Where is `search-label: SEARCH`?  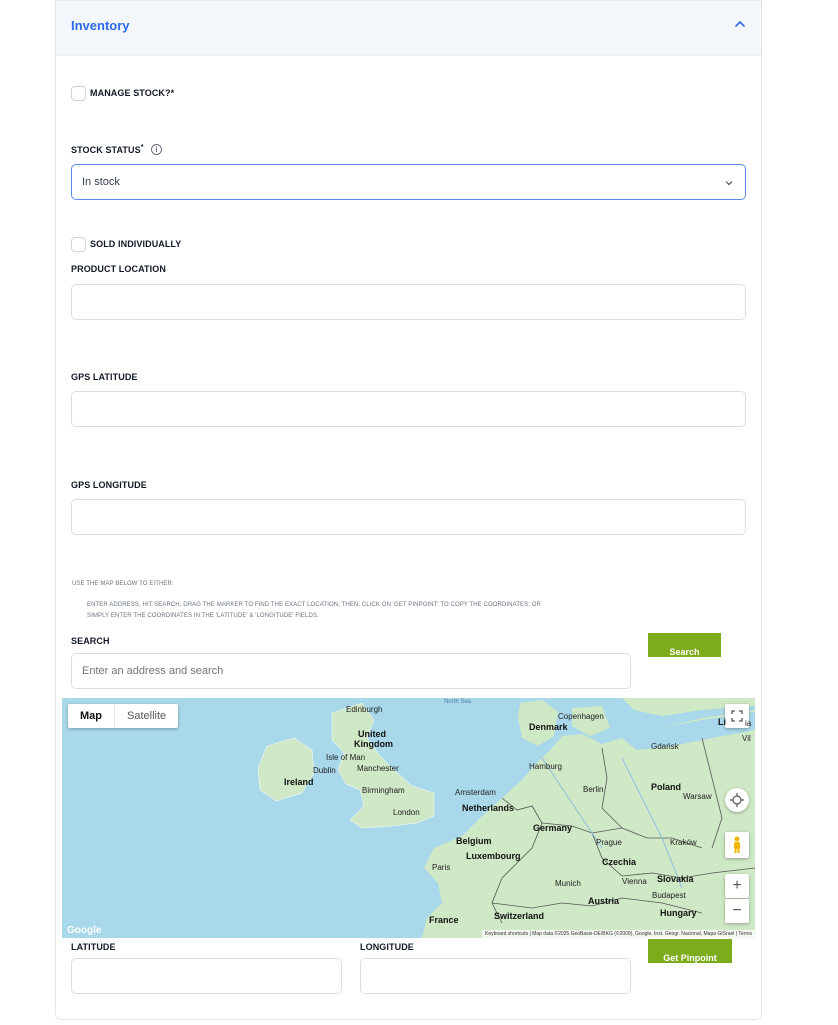 search-label: SEARCH is located at coordinates (90, 641).